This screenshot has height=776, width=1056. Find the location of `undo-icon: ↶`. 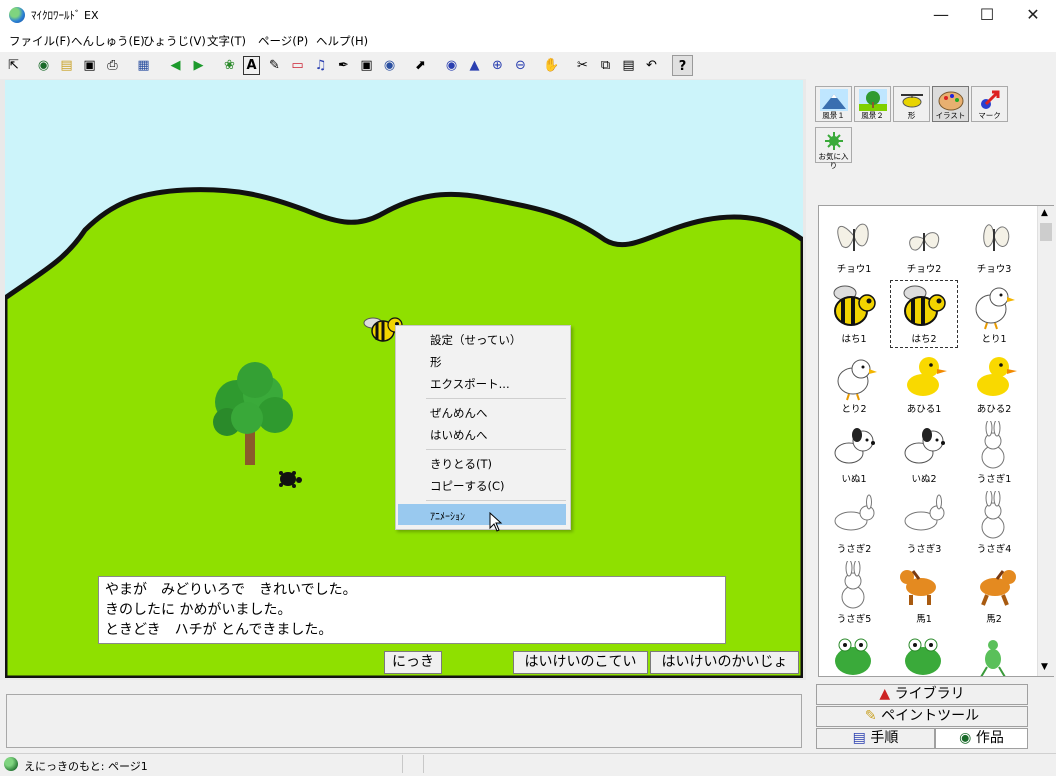

undo-icon: ↶ is located at coordinates (651, 65).